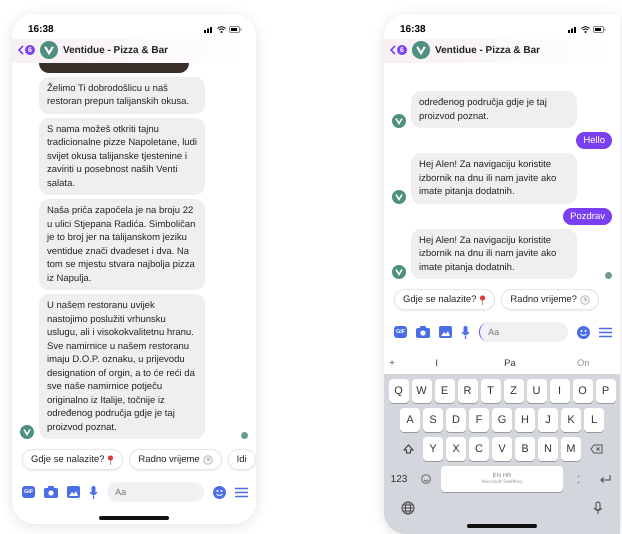  I want to click on plus-key: +, so click(392, 363).